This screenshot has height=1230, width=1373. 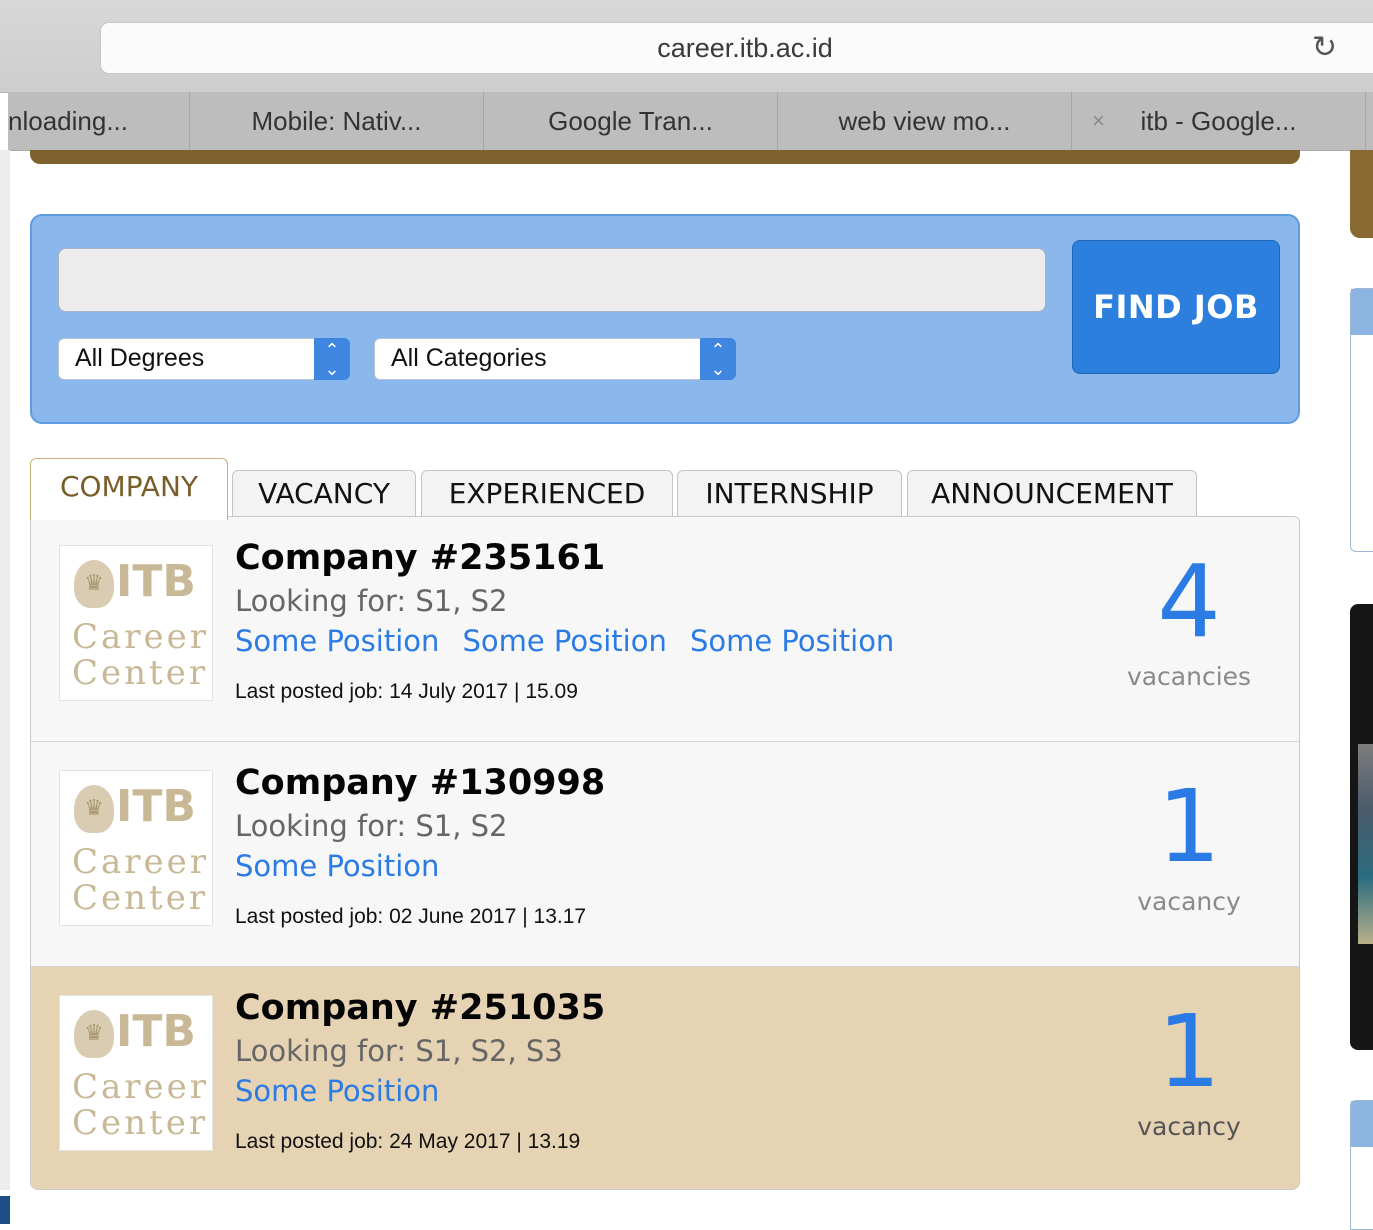 I want to click on tab-internship: INTERNSHIP, so click(x=789, y=495).